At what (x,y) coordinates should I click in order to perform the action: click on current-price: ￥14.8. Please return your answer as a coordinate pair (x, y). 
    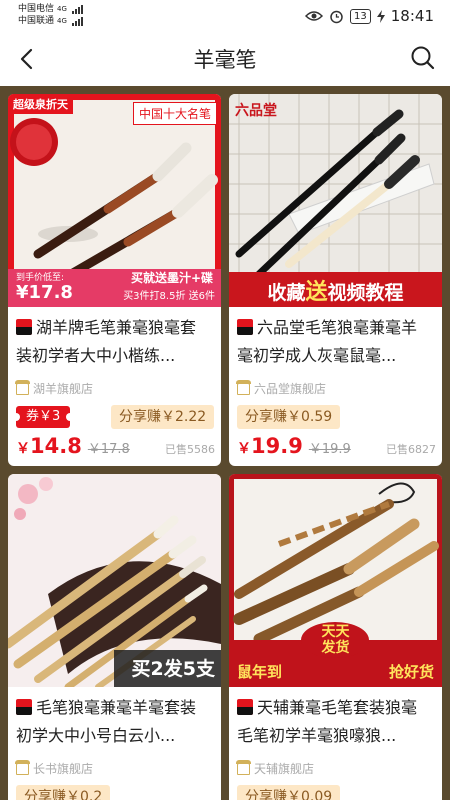
    Looking at the image, I should click on (49, 446).